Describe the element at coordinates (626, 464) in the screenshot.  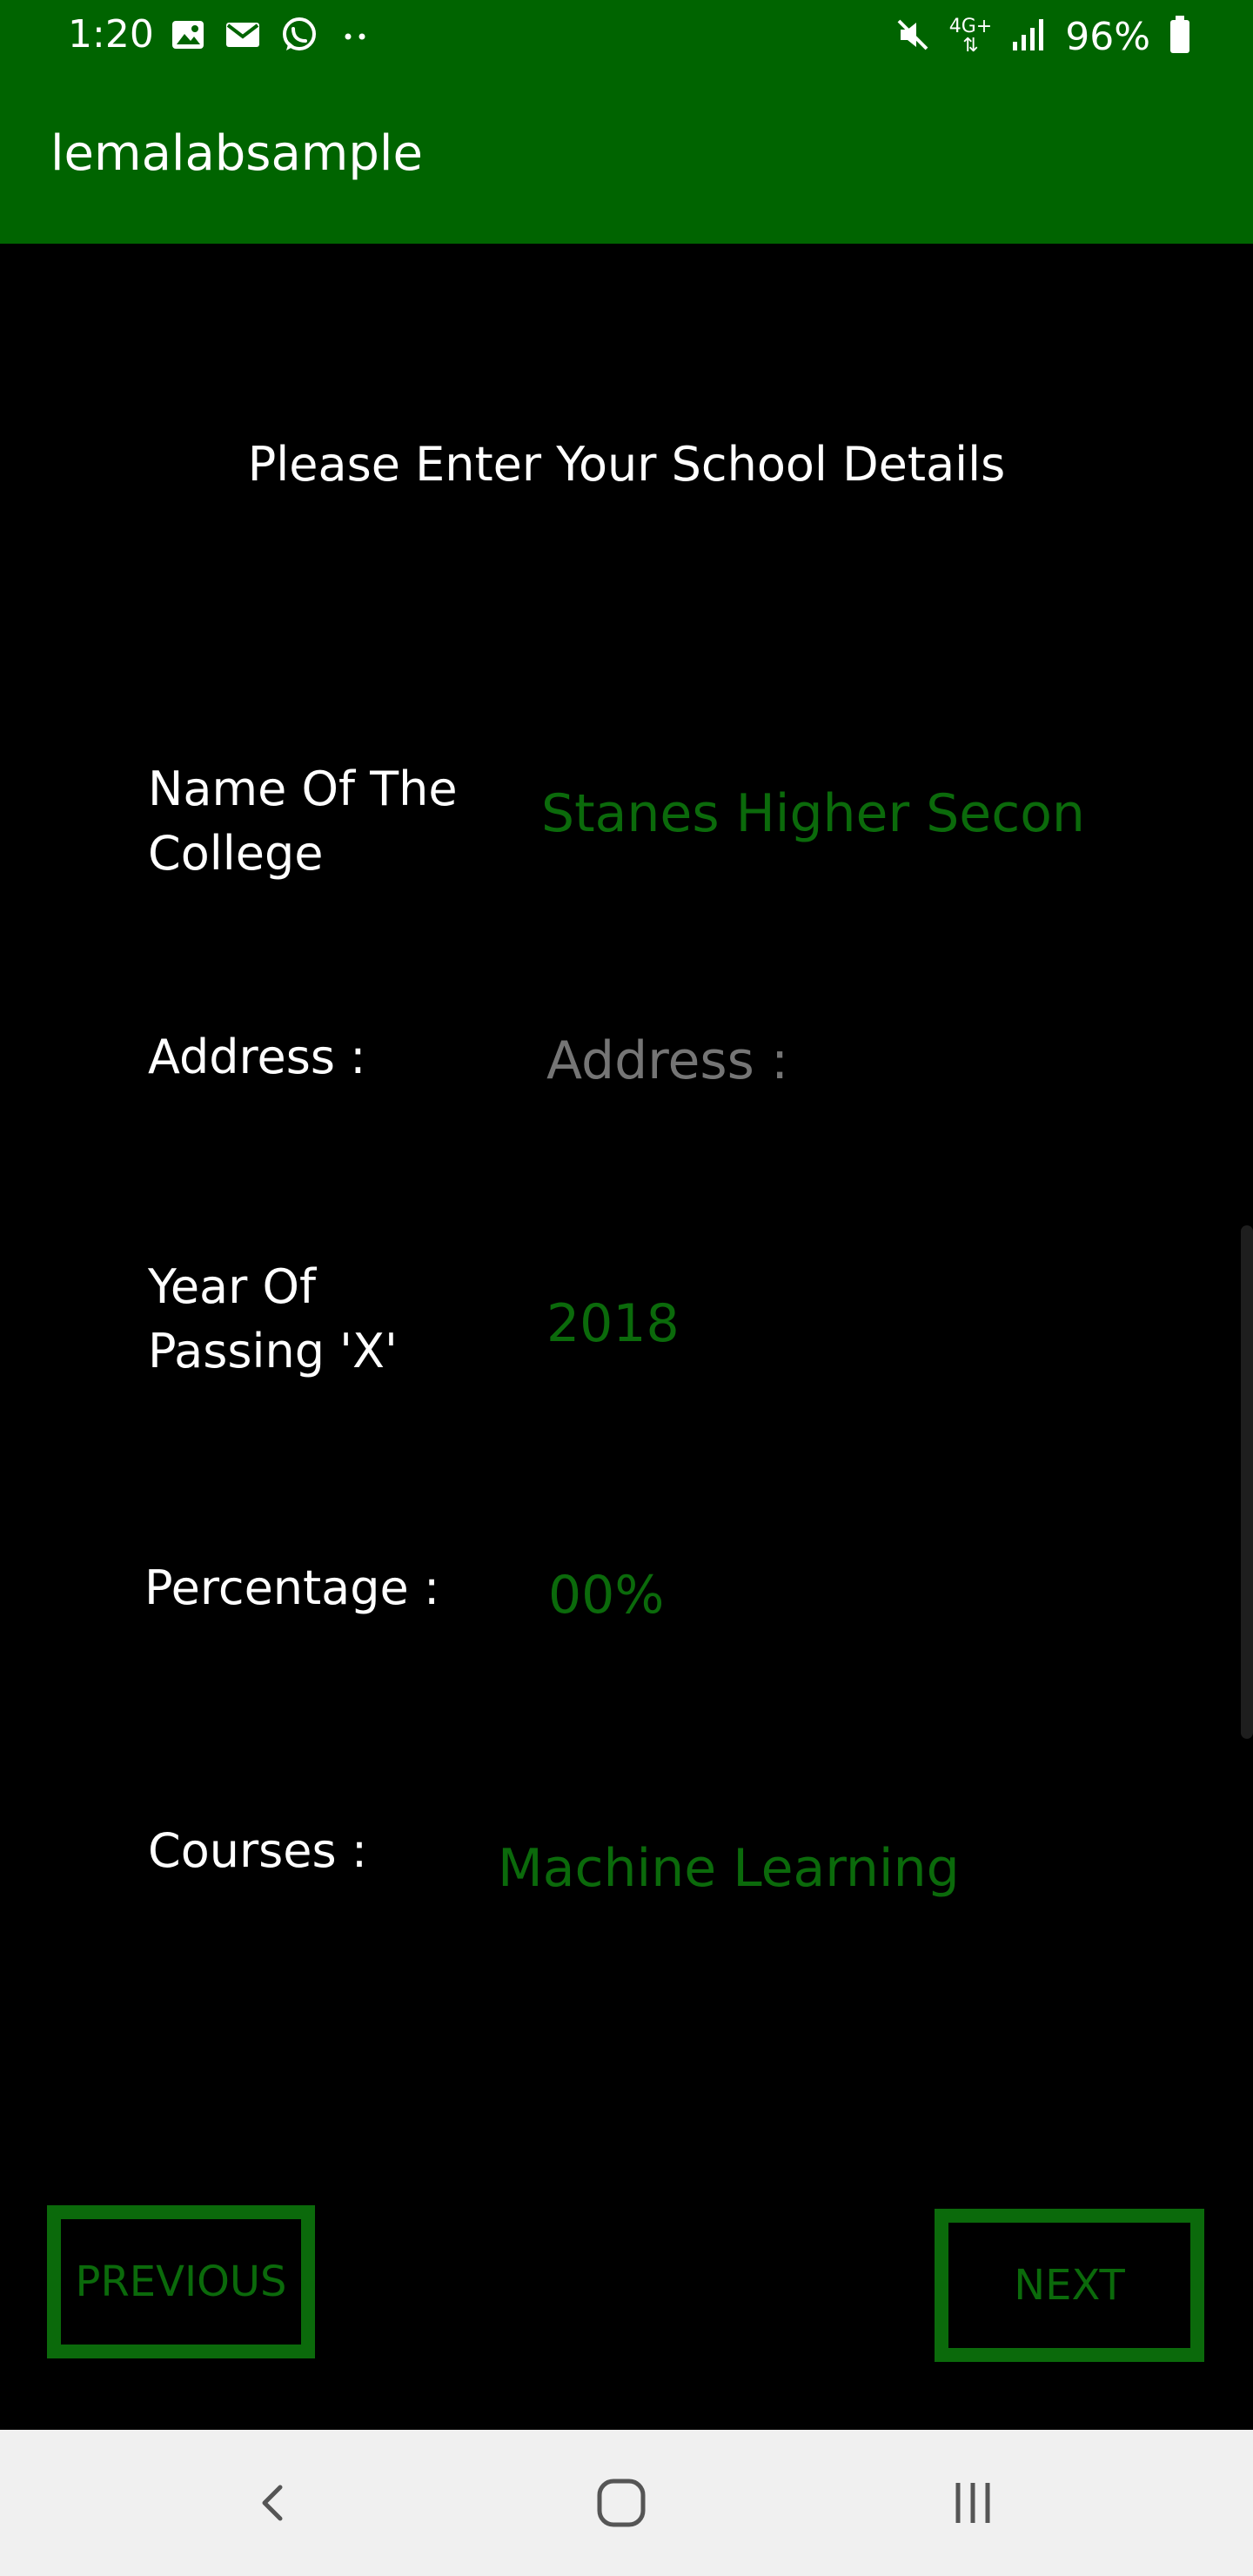
I see `form-heading: Please Enter Your School Details` at that location.